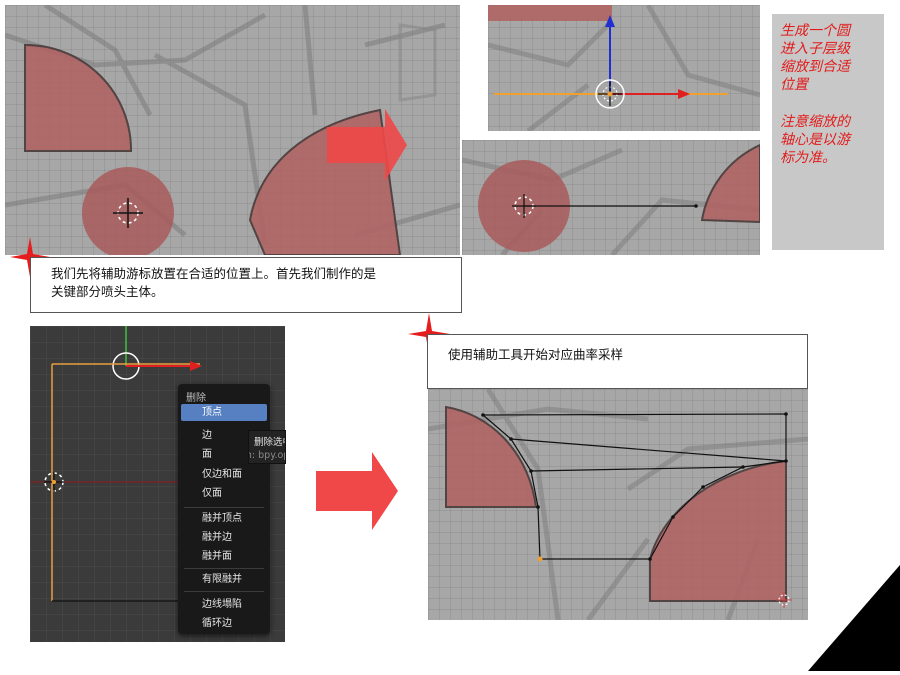 This screenshot has height=675, width=900. What do you see at coordinates (214, 273) in the screenshot?
I see `caption-top-line: 我们先将辅助游标放置在合适的位置上。首先我们制作的是` at bounding box center [214, 273].